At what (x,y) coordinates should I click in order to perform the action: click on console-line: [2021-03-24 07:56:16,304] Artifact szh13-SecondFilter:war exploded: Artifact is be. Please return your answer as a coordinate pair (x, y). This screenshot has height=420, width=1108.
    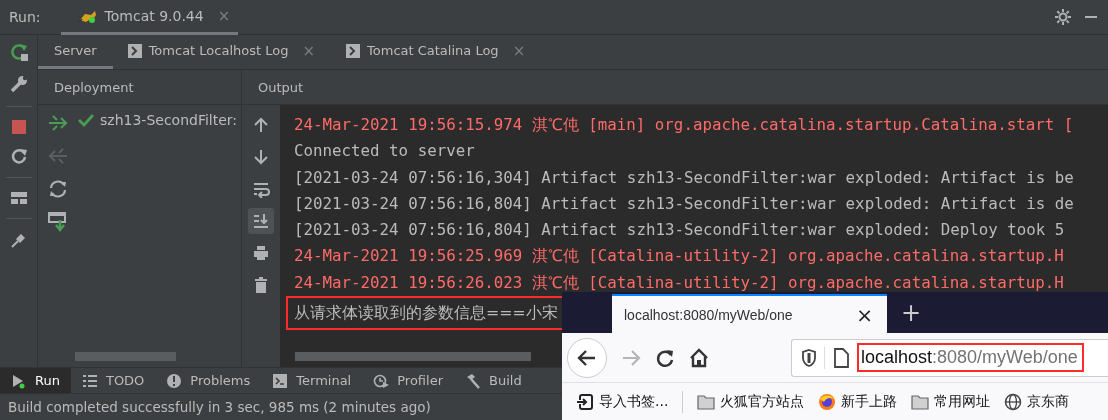
    Looking at the image, I should click on (684, 177).